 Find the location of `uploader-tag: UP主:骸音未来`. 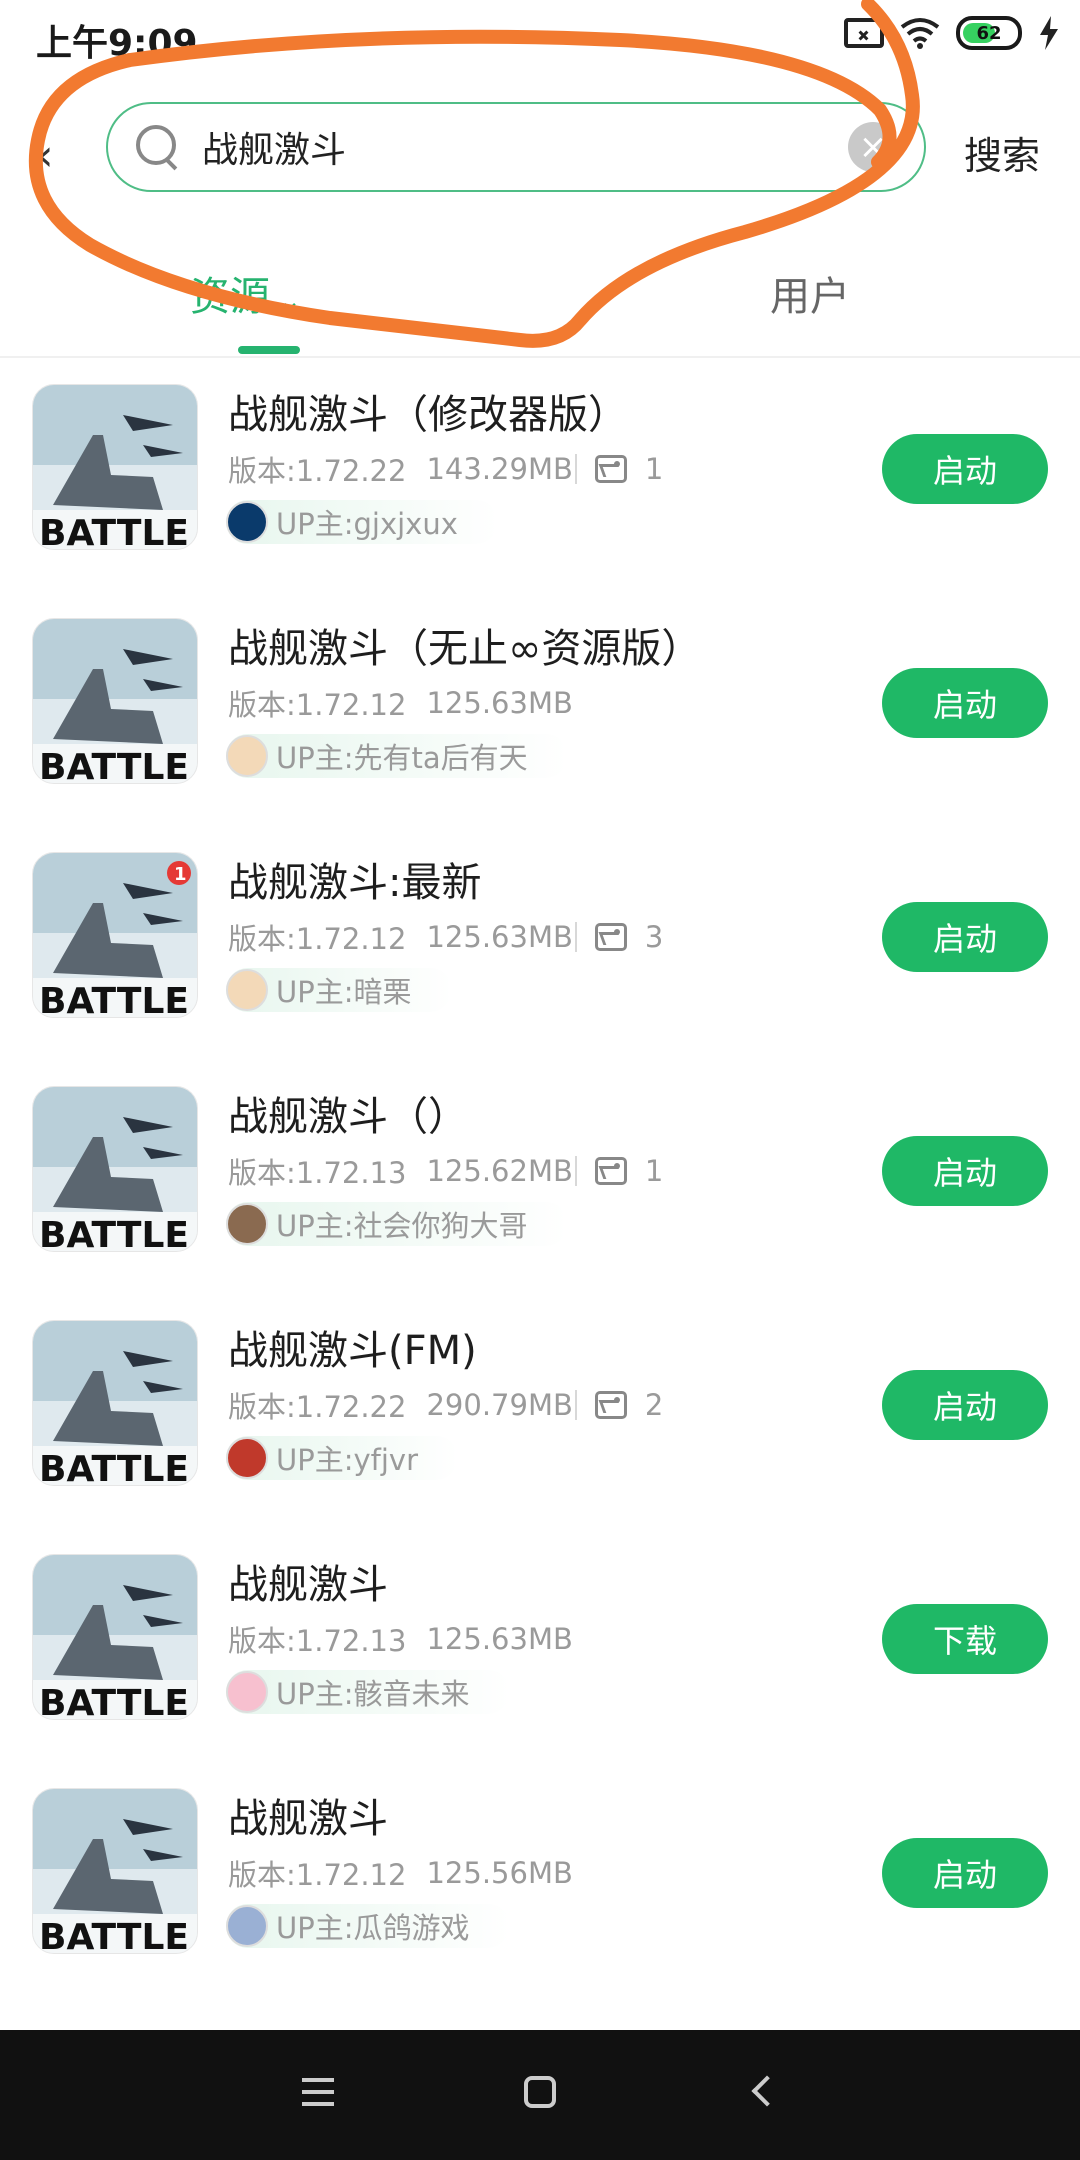

uploader-tag: UP主:骸音未来 is located at coordinates (368, 1692).